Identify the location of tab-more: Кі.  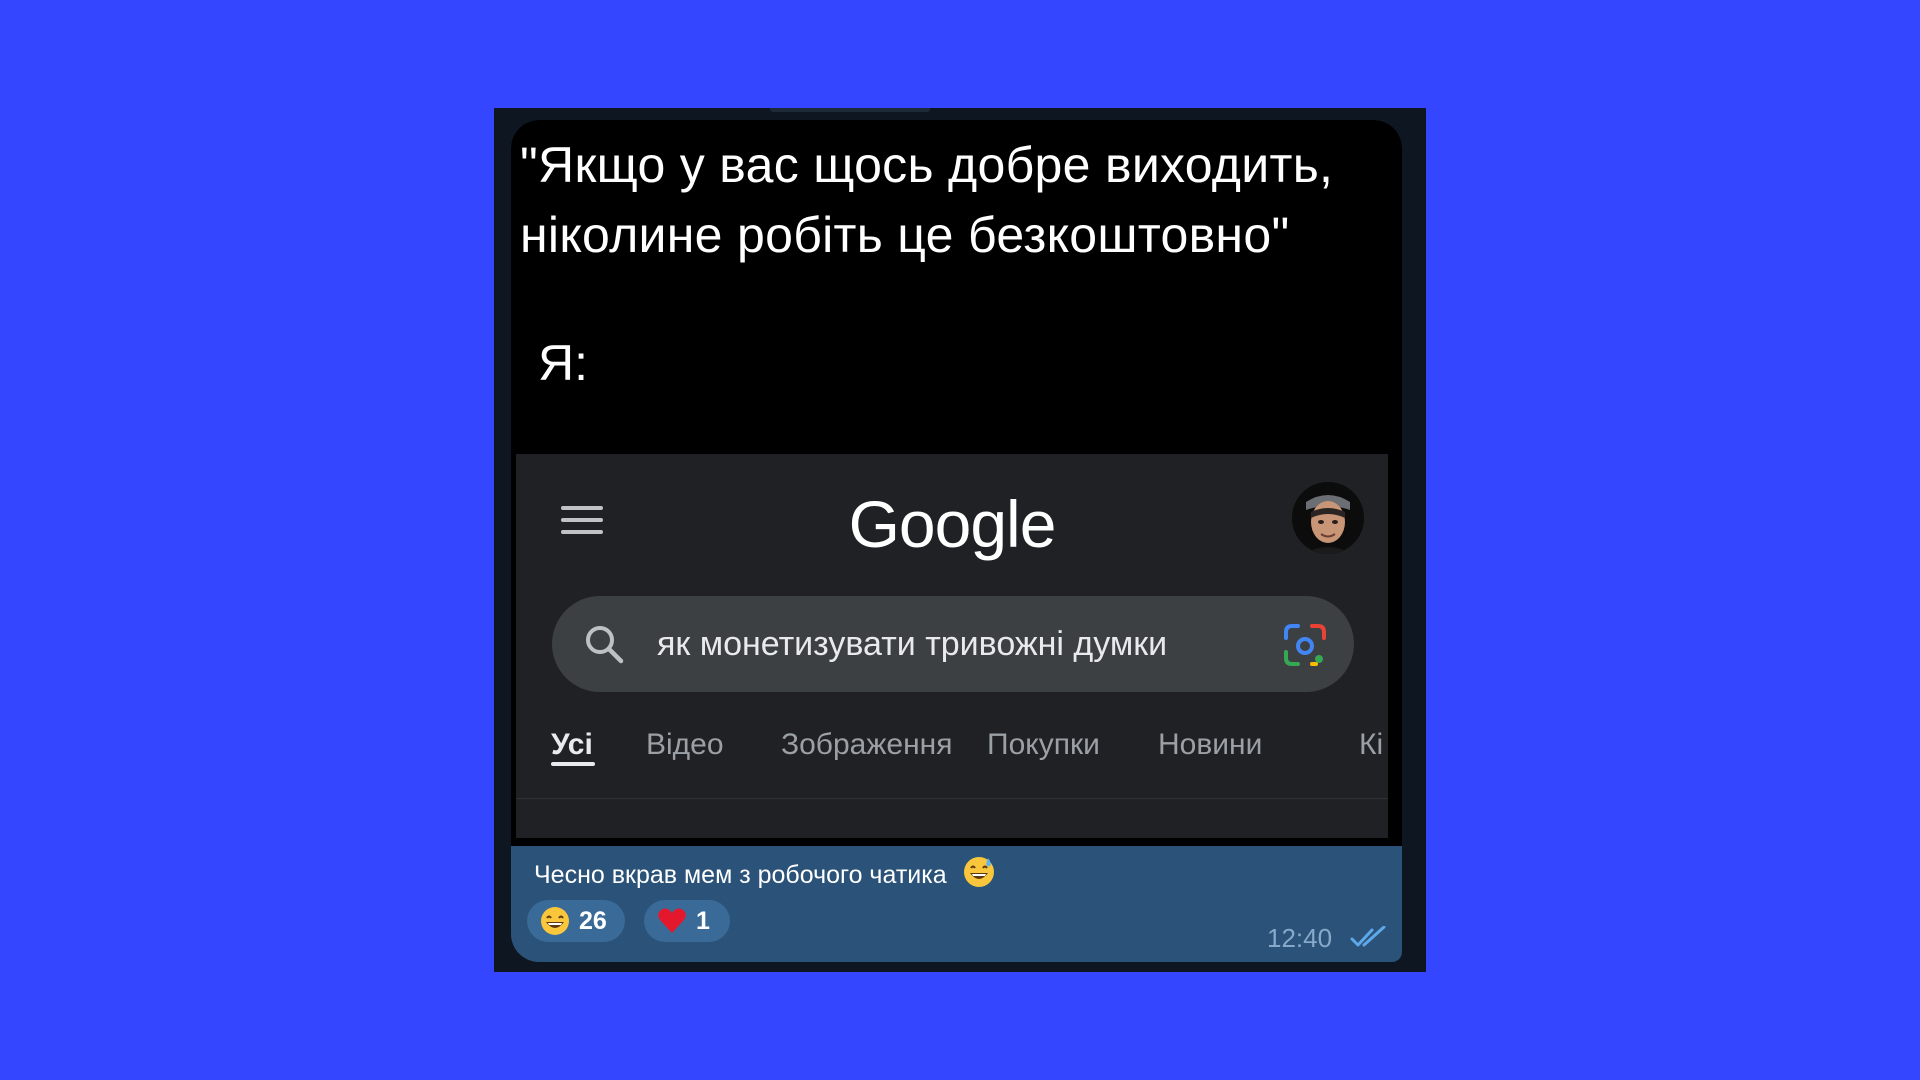
(1371, 745).